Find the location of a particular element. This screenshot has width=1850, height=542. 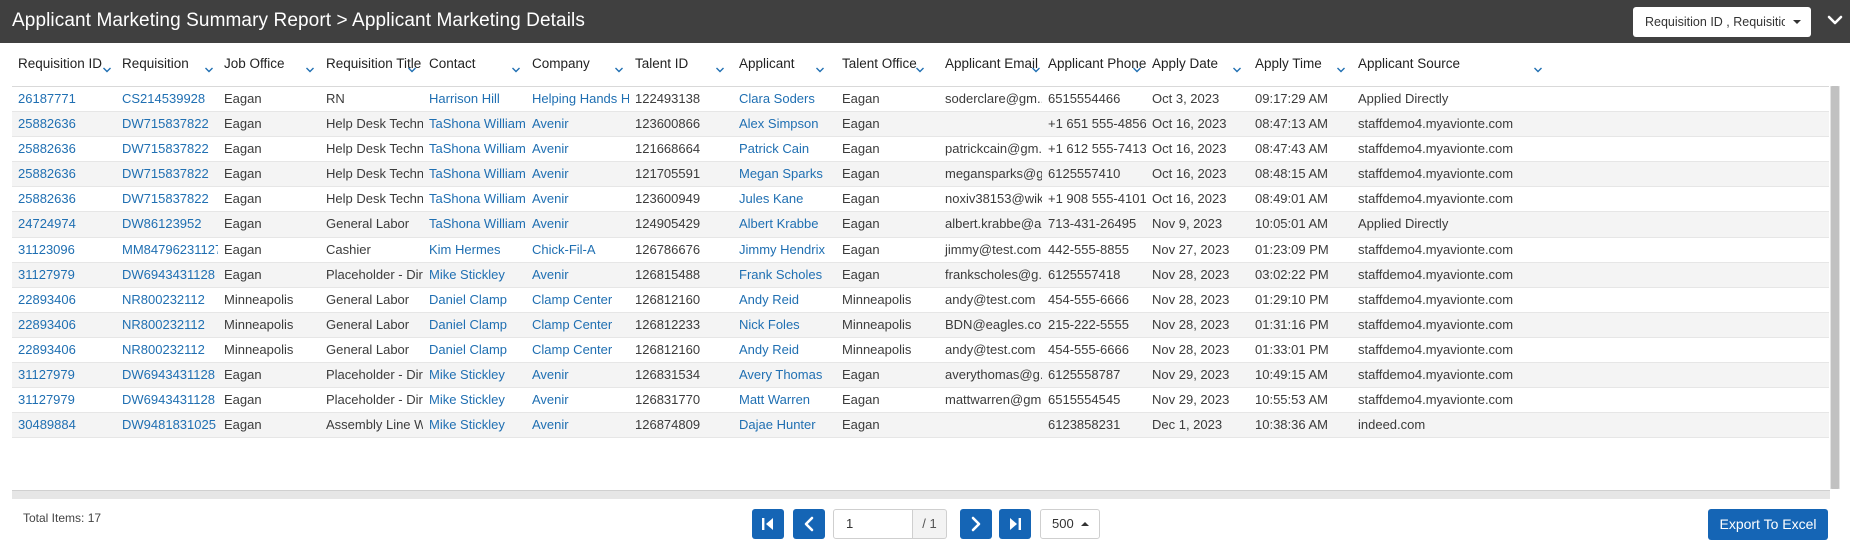

requisition-column-dropdown: Requisition ID , Requisition is located at coordinates (1722, 22).